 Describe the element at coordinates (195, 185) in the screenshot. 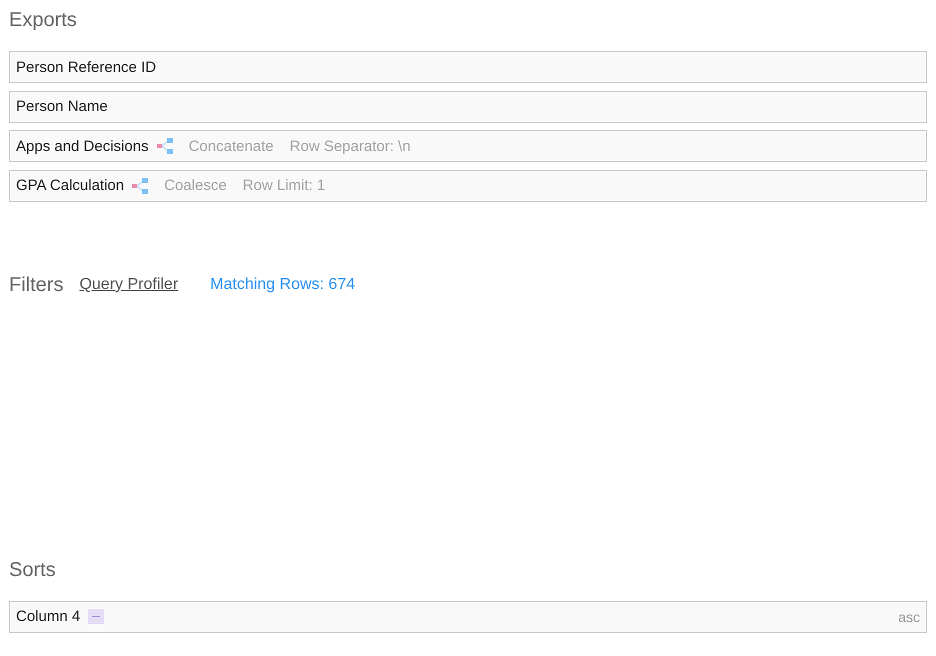

I see `aggregate-function: Coalesce` at that location.